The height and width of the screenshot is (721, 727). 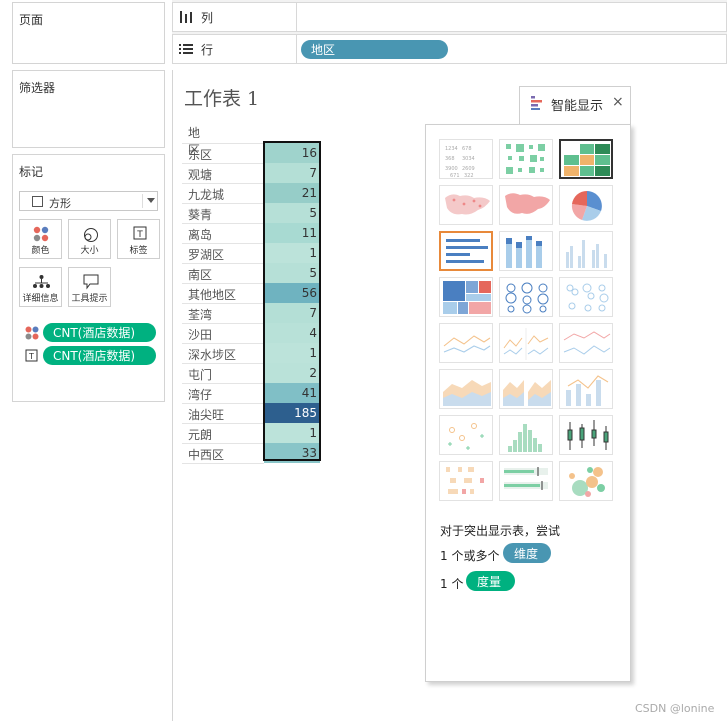 What do you see at coordinates (586, 343) in the screenshot?
I see `thumb-dual-lines` at bounding box center [586, 343].